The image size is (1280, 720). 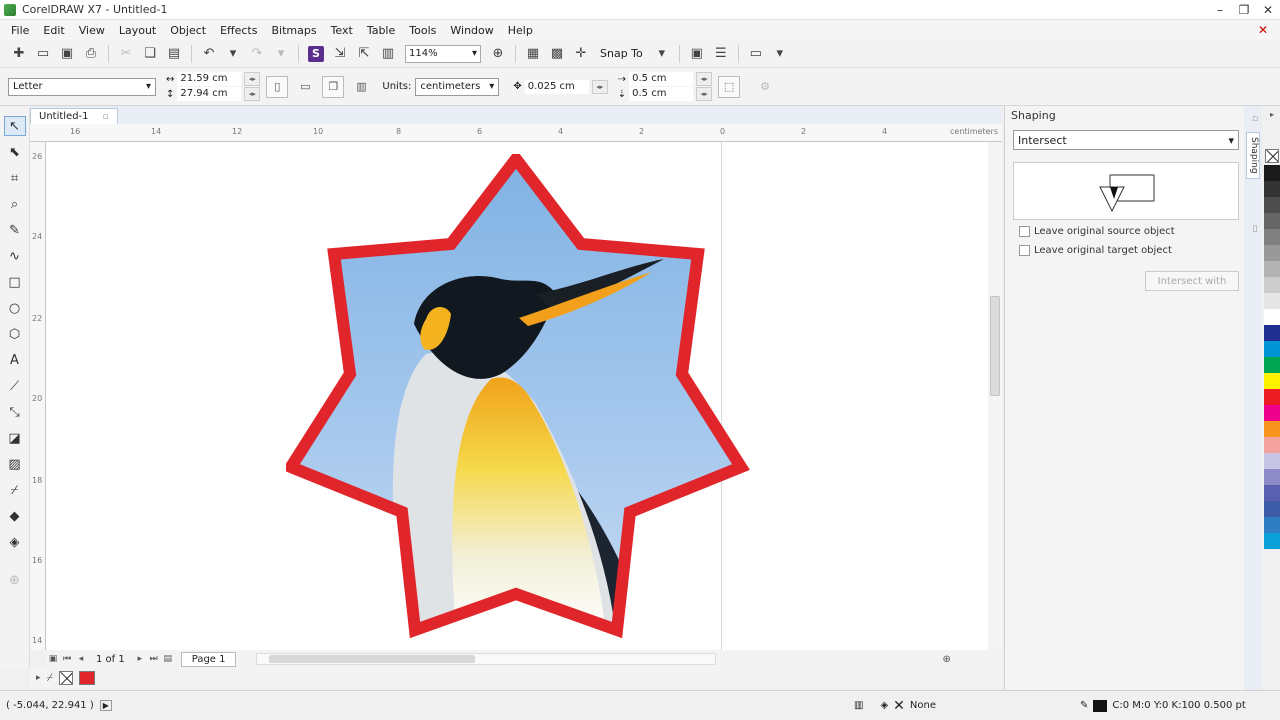 I want to click on new-document-icon: ✚, so click(x=19, y=54).